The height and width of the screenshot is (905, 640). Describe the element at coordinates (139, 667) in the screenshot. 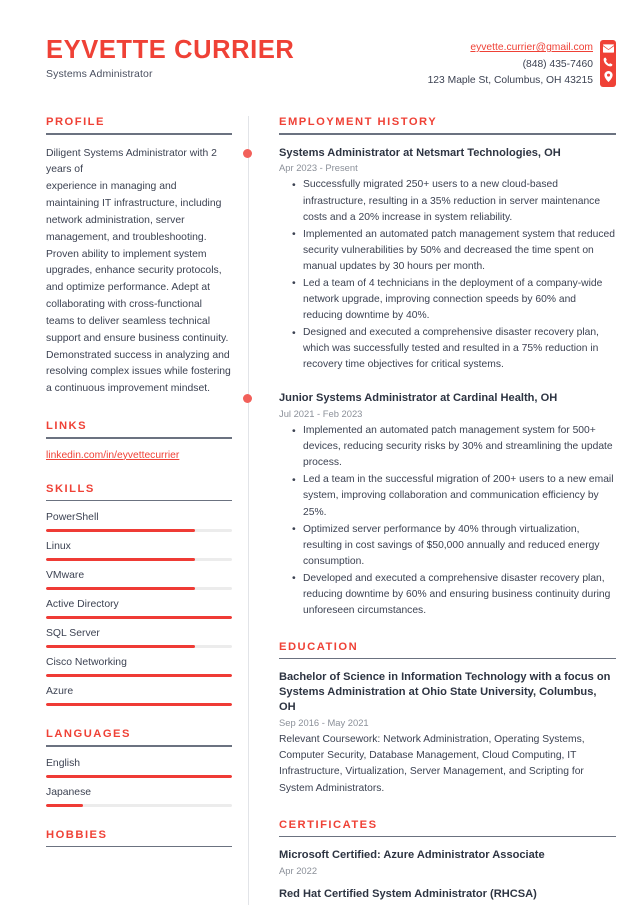

I see `skill-item: Cisco Networking` at that location.